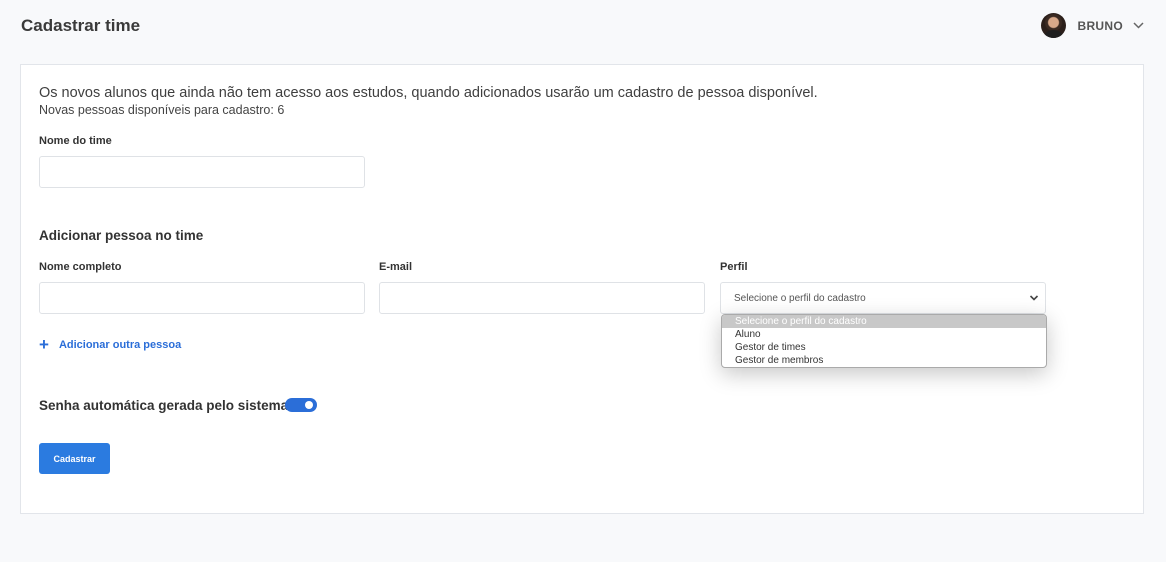 The image size is (1166, 562). I want to click on profile-select-value: Selecione o perfil do cadastro, so click(800, 298).